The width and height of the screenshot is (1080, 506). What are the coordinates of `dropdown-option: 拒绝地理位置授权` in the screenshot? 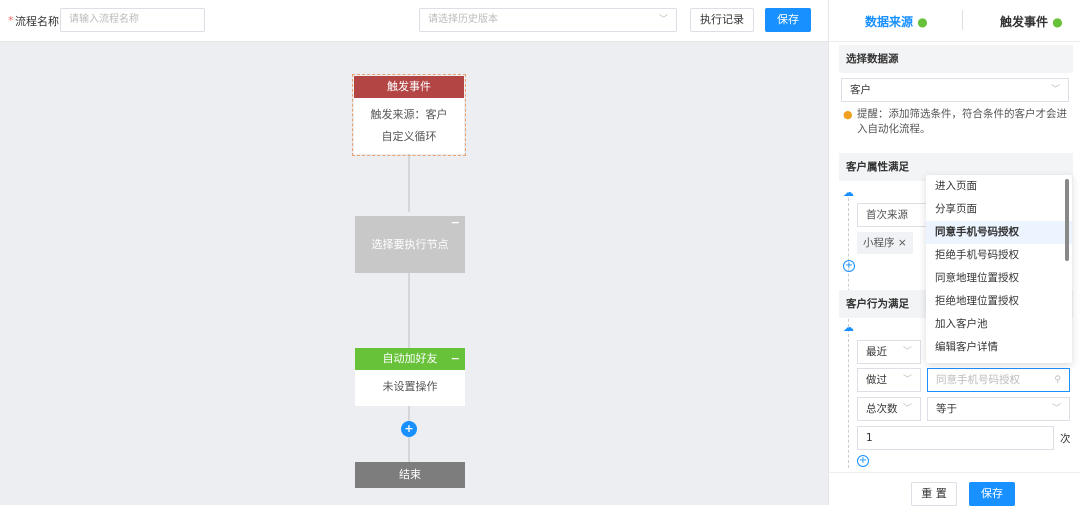 It's located at (999, 301).